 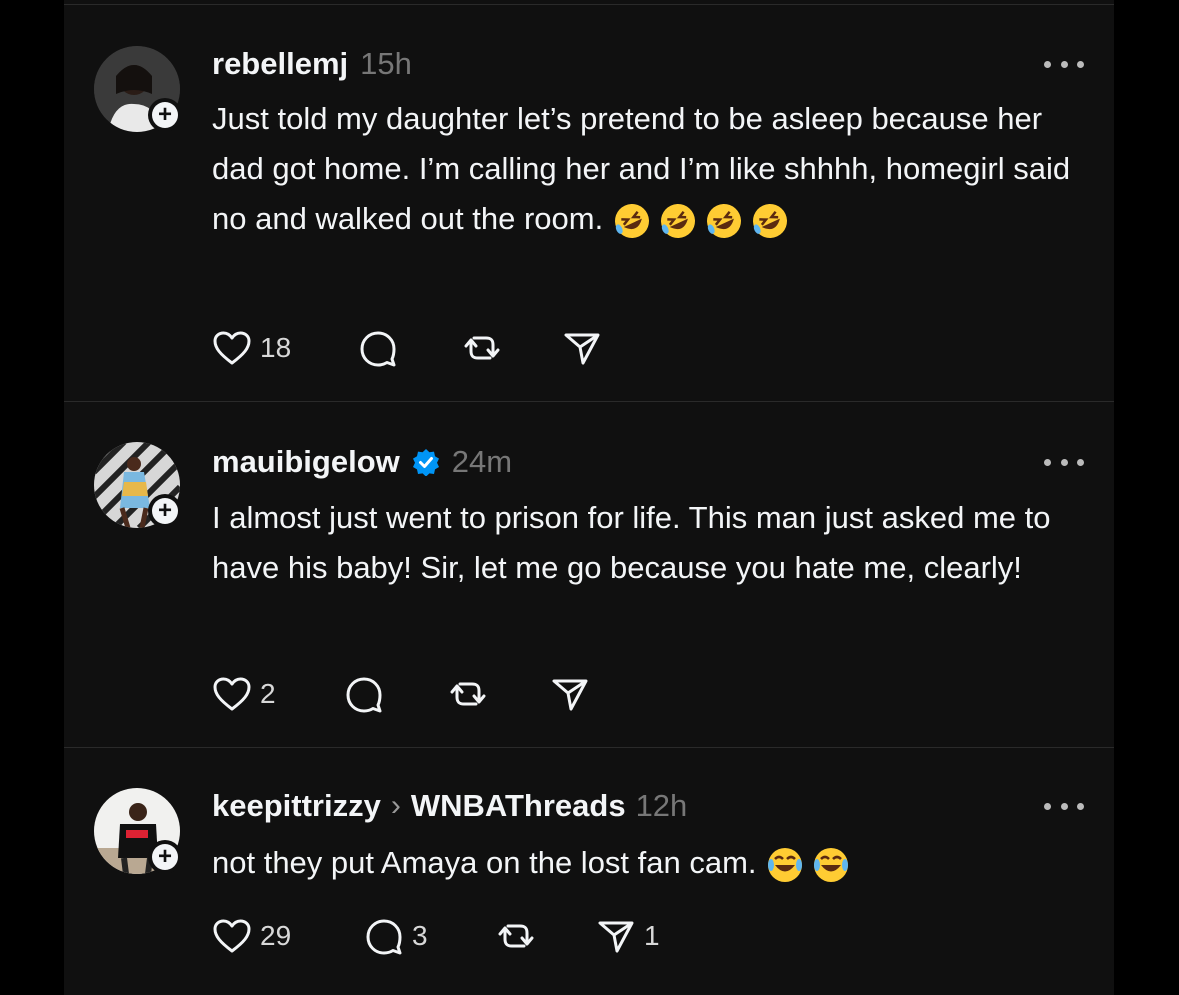 I want to click on timestamp: 12h, so click(x=661, y=805).